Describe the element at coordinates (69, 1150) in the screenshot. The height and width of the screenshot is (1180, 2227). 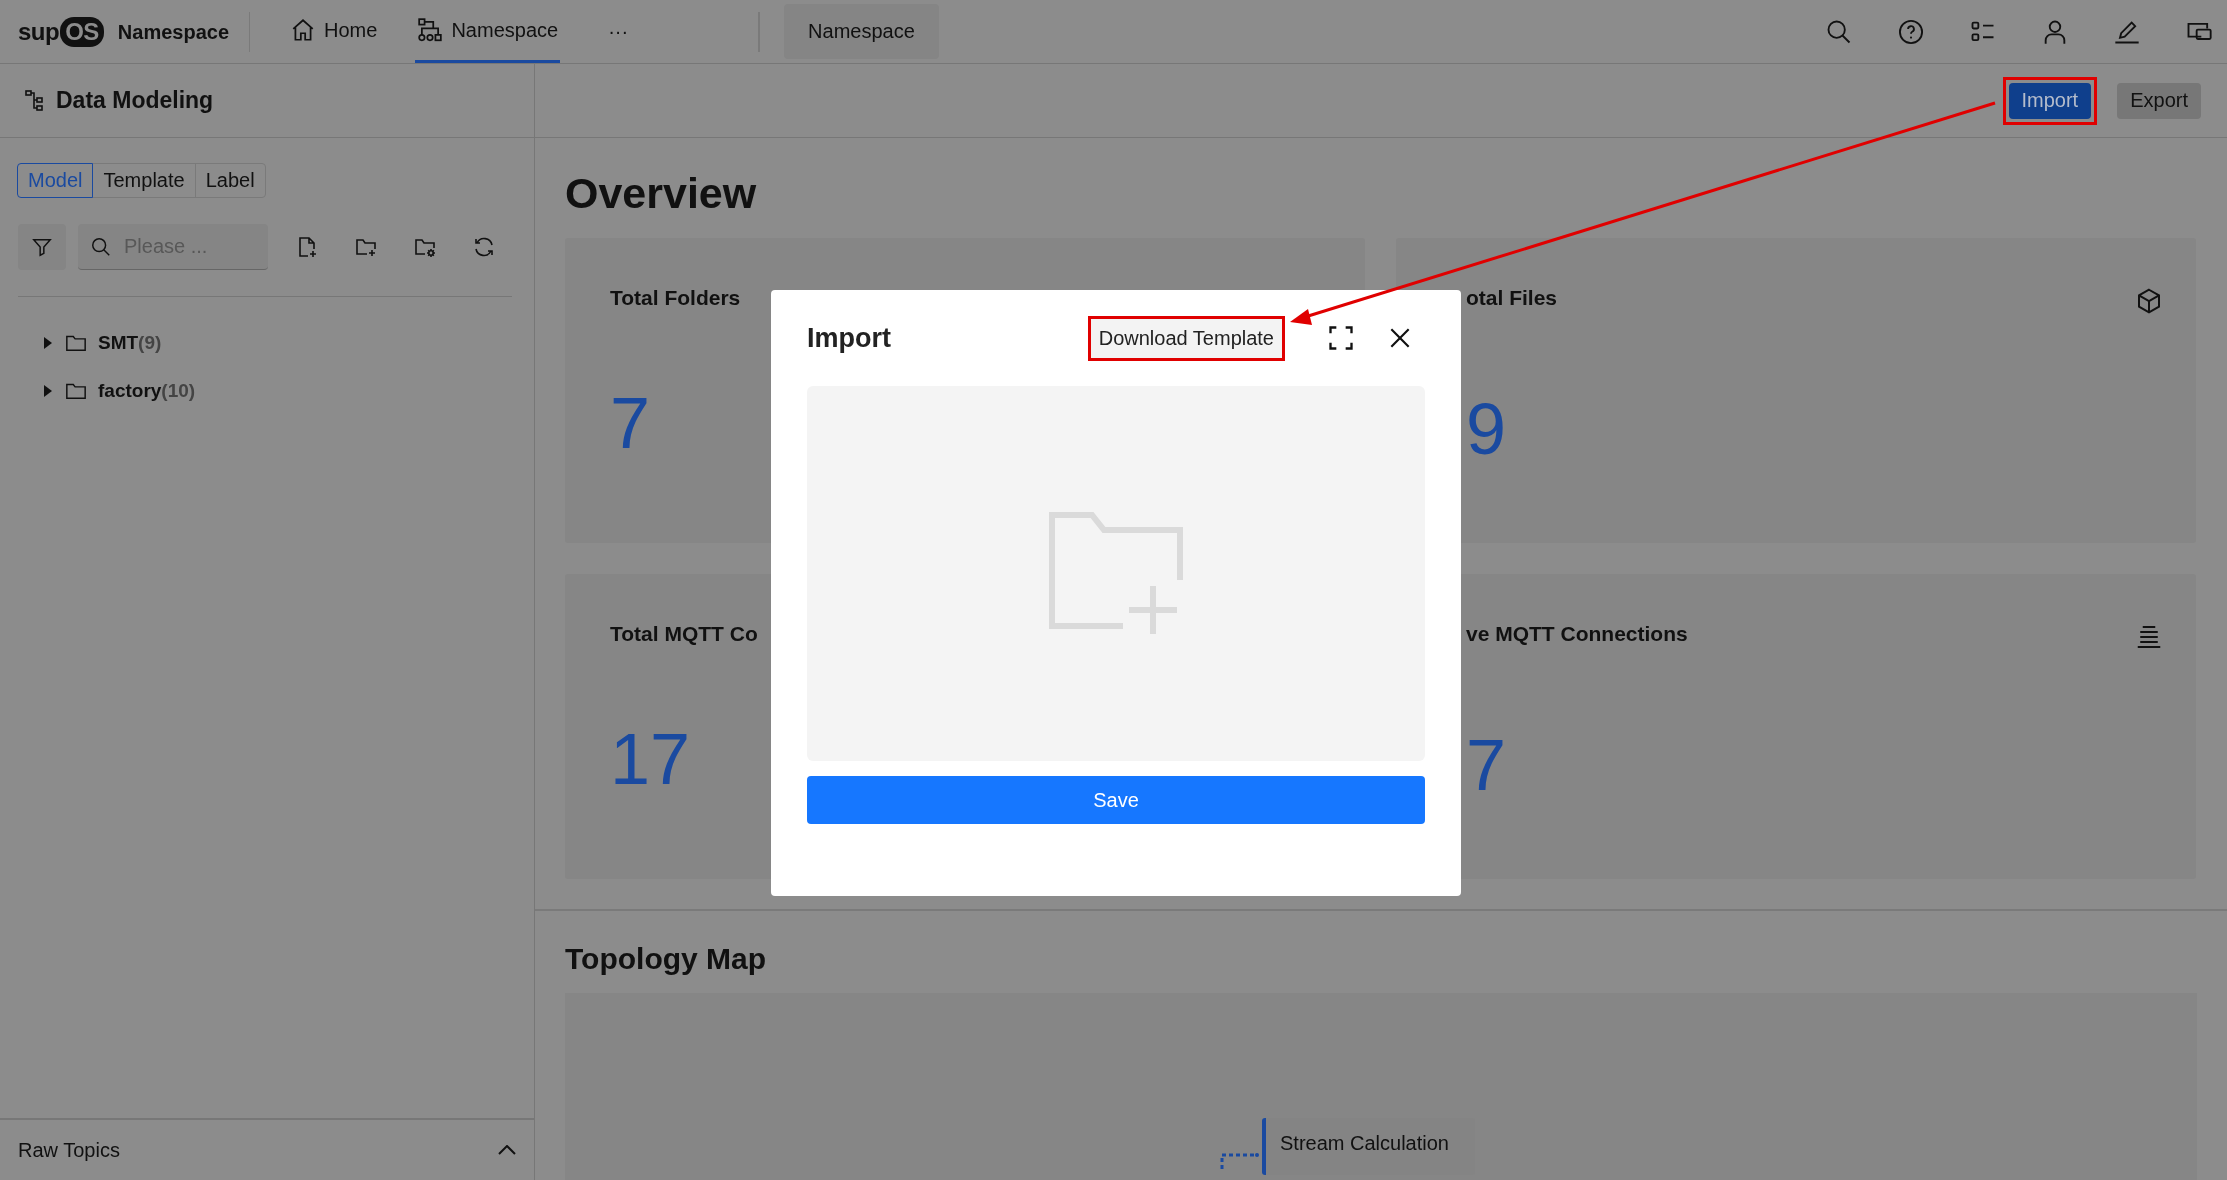
I see `panel-title: Raw Topics` at that location.